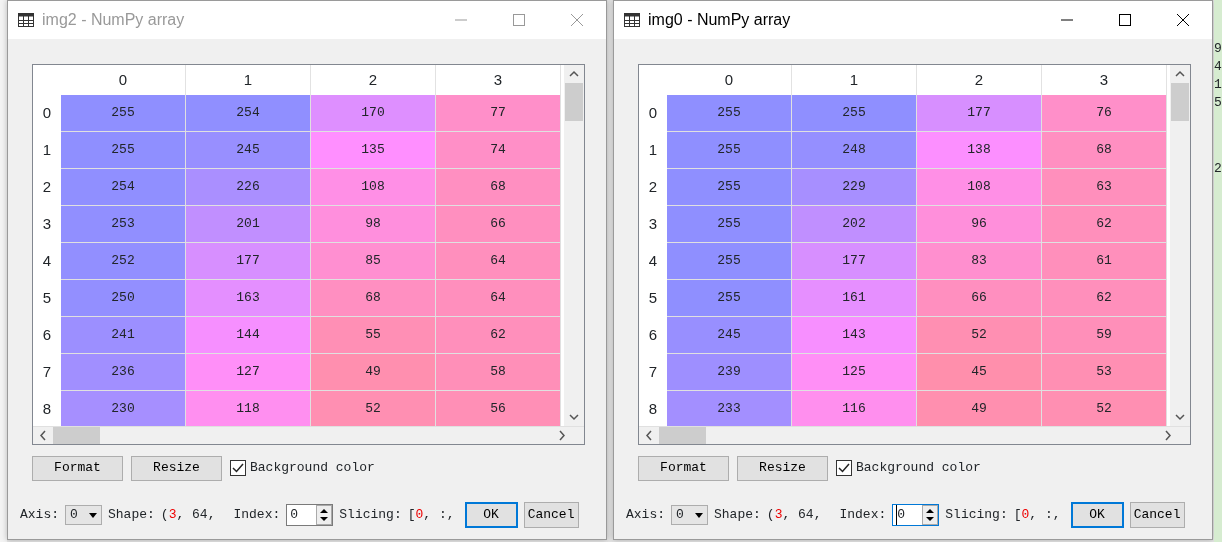 This screenshot has width=1222, height=542. What do you see at coordinates (854, 224) in the screenshot?
I see `table-cell: 202` at bounding box center [854, 224].